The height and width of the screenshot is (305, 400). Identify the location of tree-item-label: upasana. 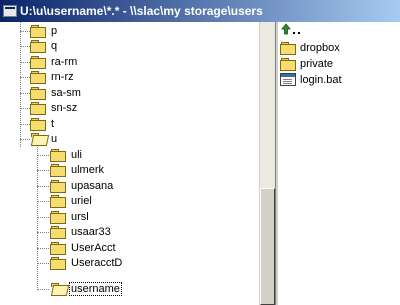
(92, 186).